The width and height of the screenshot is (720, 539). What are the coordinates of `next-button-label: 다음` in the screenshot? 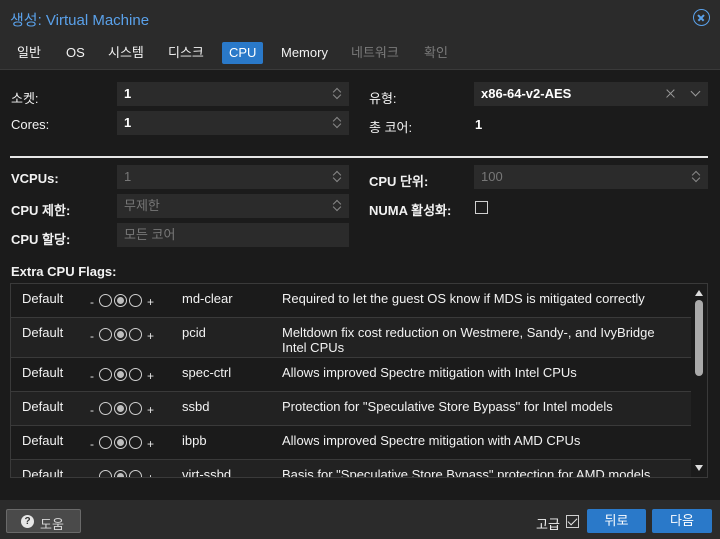 It's located at (682, 520).